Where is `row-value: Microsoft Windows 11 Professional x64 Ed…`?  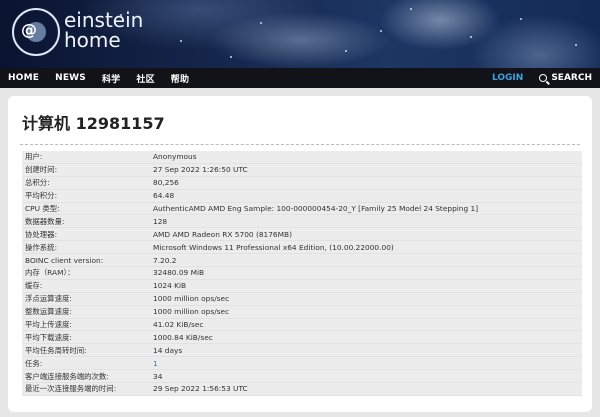 row-value: Microsoft Windows 11 Professional x64 Ed… is located at coordinates (273, 247).